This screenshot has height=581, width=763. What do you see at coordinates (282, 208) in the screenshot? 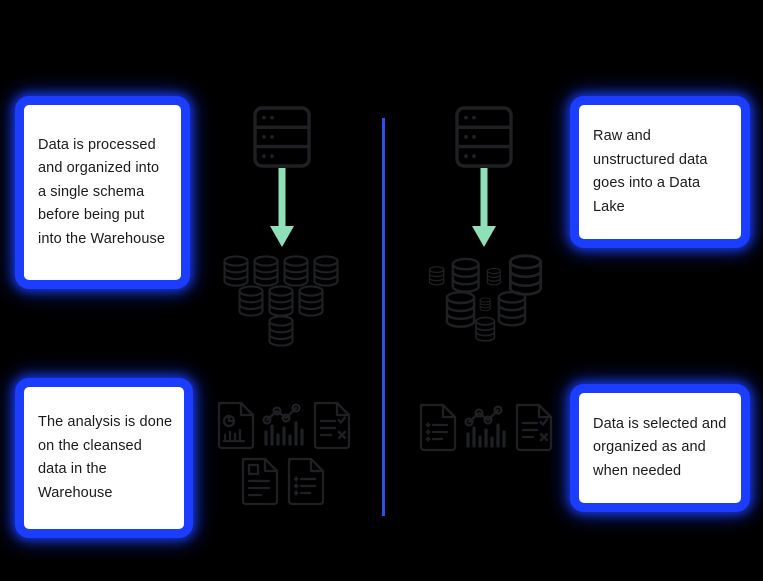
I see `down-arrow-icon-left` at bounding box center [282, 208].